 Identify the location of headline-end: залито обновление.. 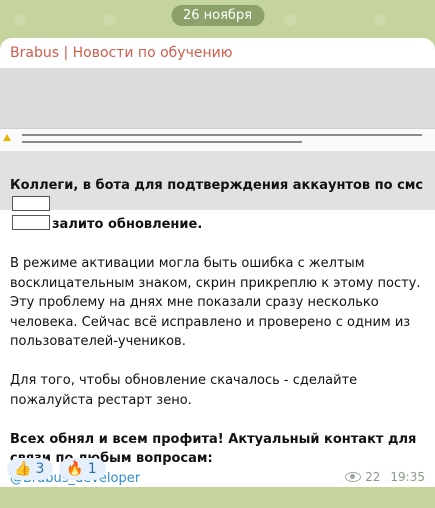
(127, 224).